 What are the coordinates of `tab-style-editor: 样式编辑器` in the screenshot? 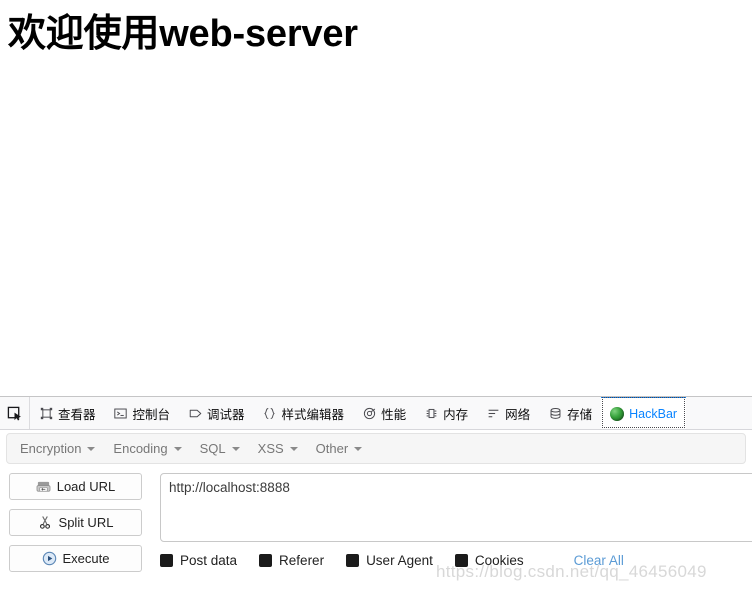 It's located at (304, 413).